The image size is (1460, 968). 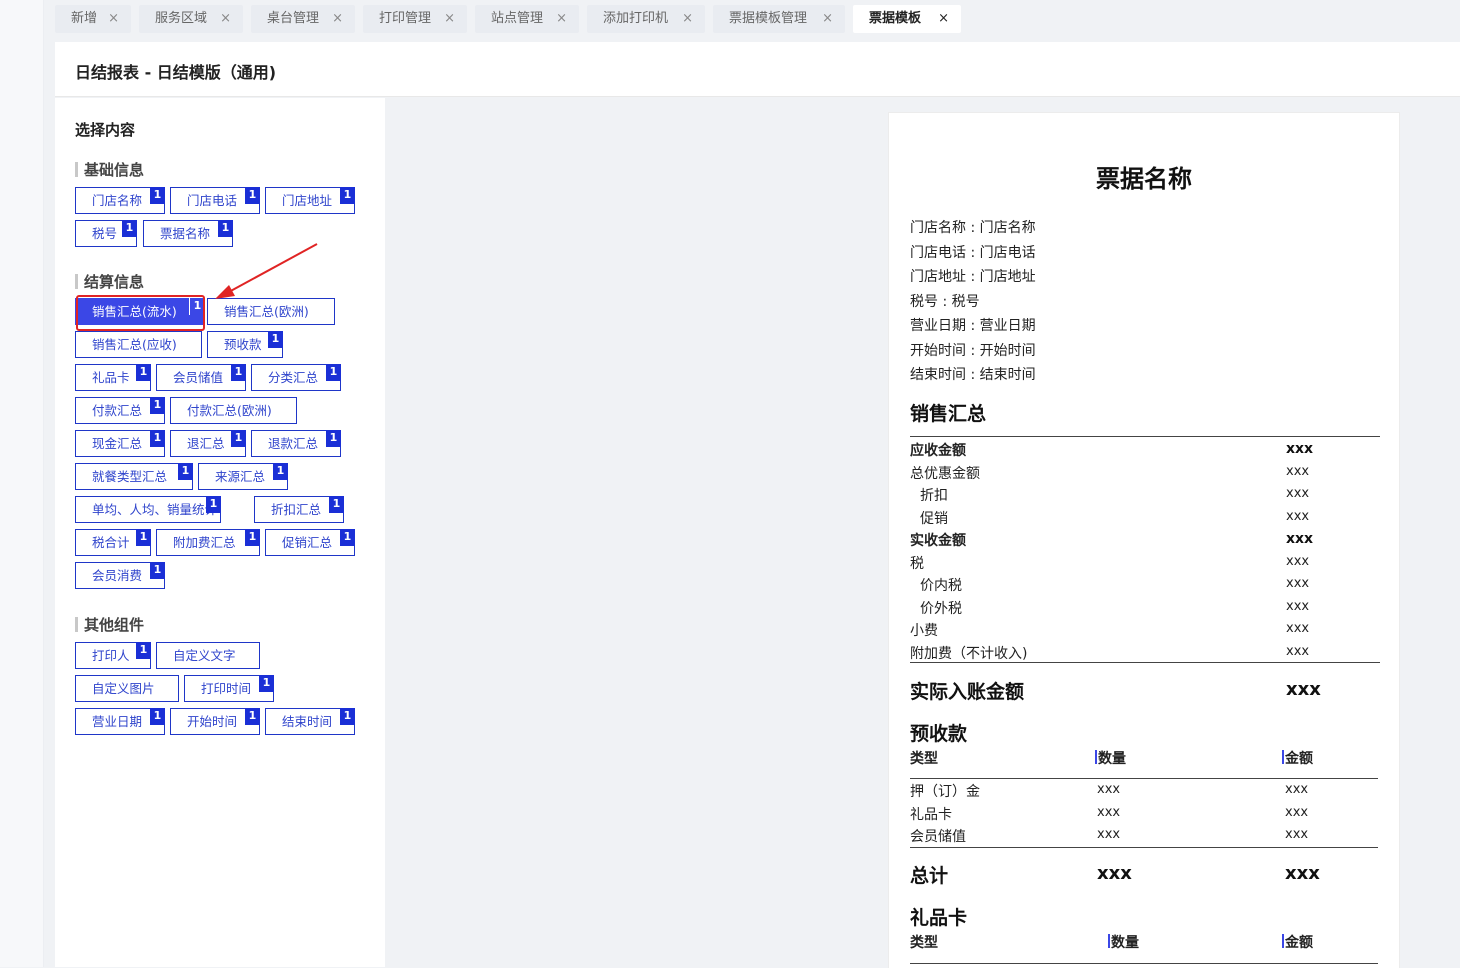 I want to click on chip-label: 营业日期, so click(x=117, y=721).